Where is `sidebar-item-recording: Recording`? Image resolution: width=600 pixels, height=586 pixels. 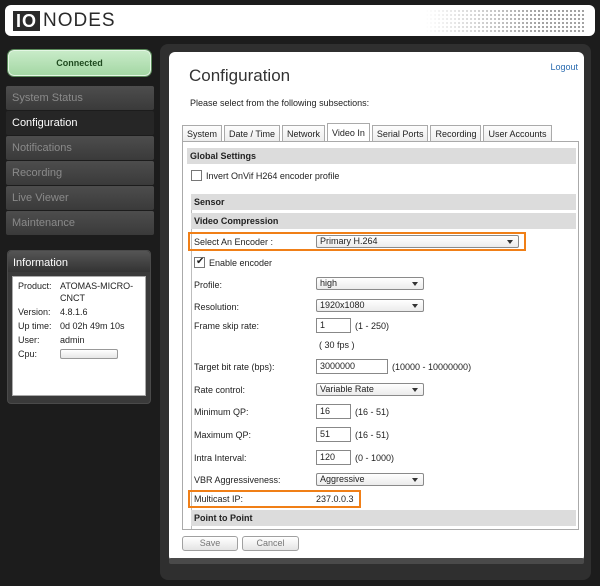
sidebar-item-recording: Recording is located at coordinates (80, 173).